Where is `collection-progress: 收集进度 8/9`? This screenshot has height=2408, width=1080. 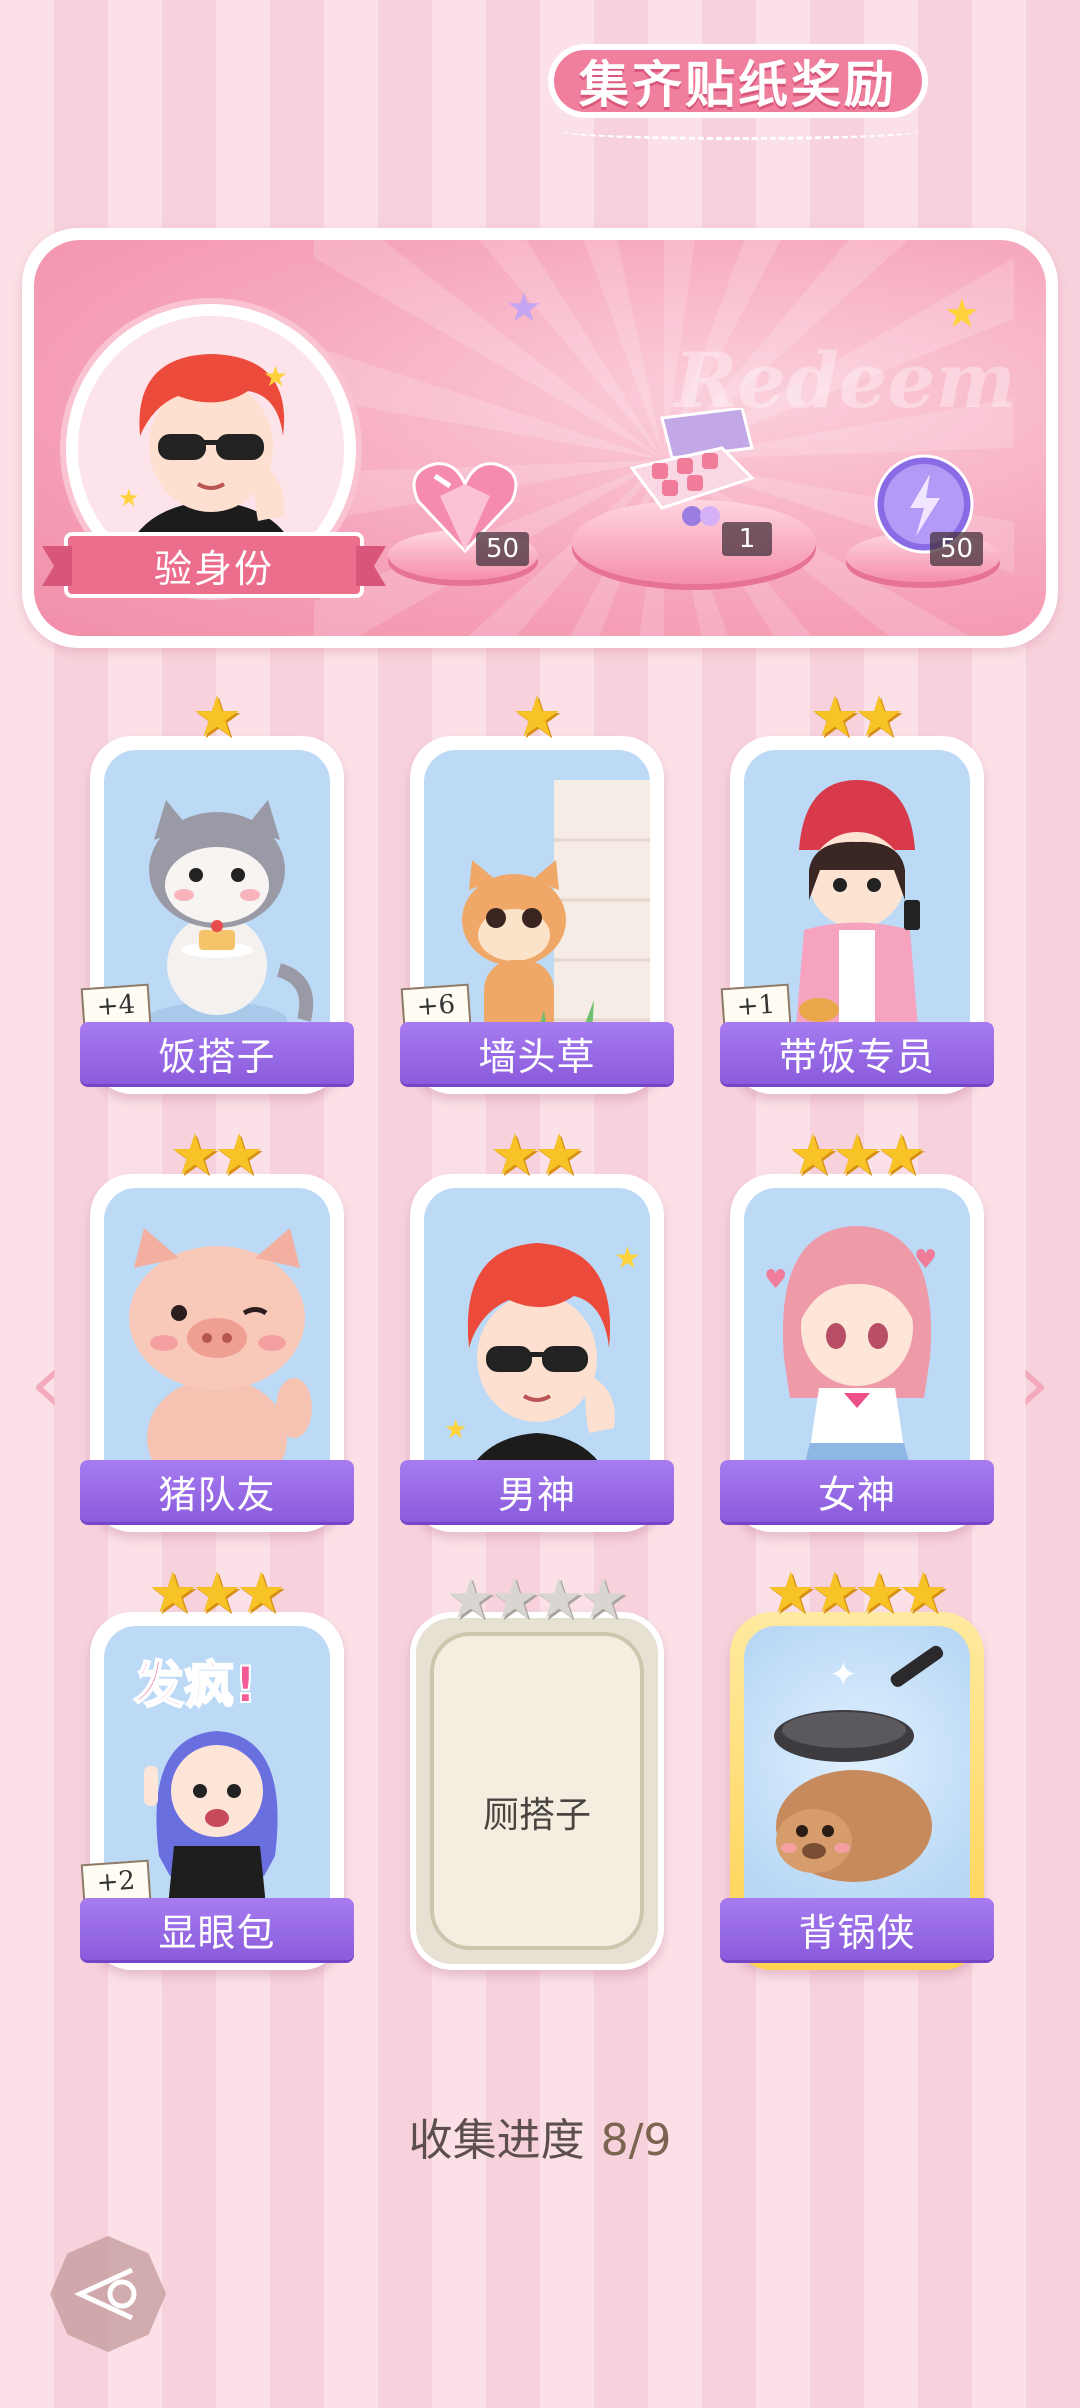
collection-progress: 收集进度 8/9 is located at coordinates (540, 2136).